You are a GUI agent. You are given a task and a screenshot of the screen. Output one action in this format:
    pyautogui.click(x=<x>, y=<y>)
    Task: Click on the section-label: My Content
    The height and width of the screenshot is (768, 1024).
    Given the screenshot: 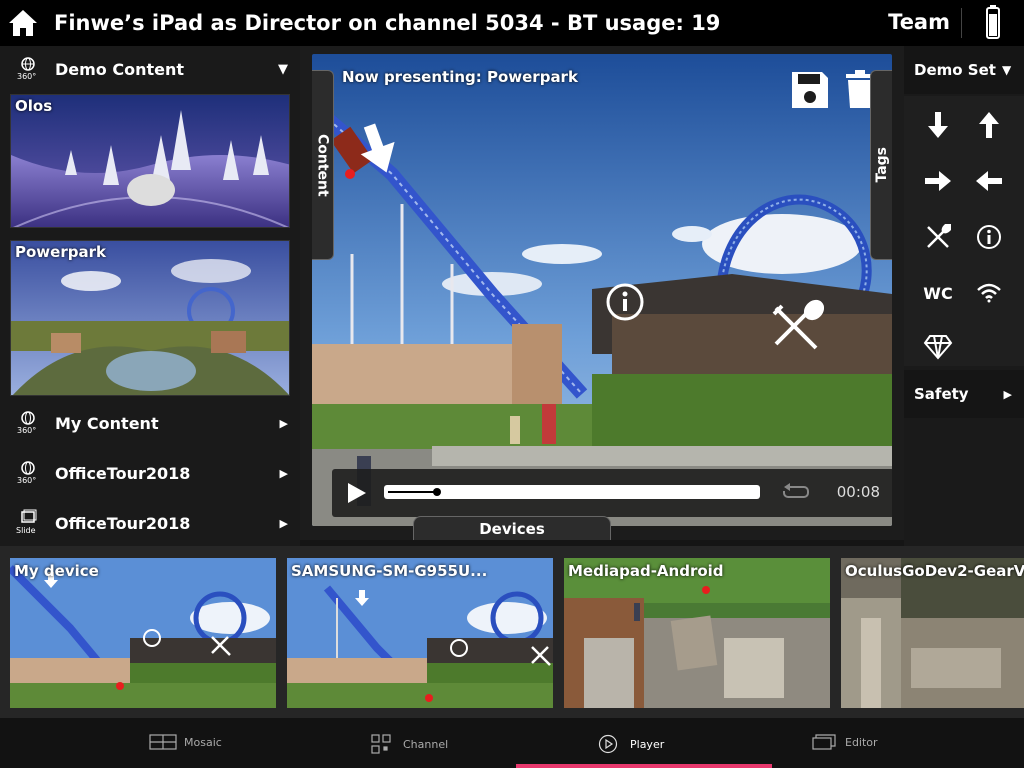 What is the action you would take?
    pyautogui.click(x=107, y=423)
    